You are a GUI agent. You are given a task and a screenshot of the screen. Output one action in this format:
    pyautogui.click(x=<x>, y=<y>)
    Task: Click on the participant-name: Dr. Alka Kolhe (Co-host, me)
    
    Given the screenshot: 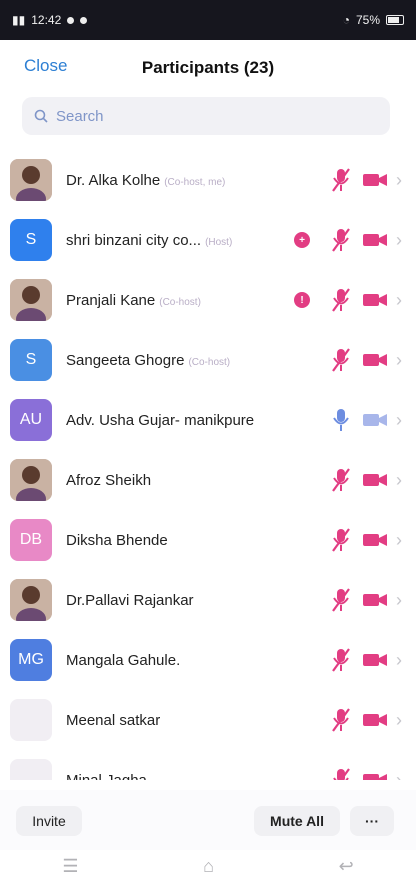 What is the action you would take?
    pyautogui.click(x=145, y=180)
    